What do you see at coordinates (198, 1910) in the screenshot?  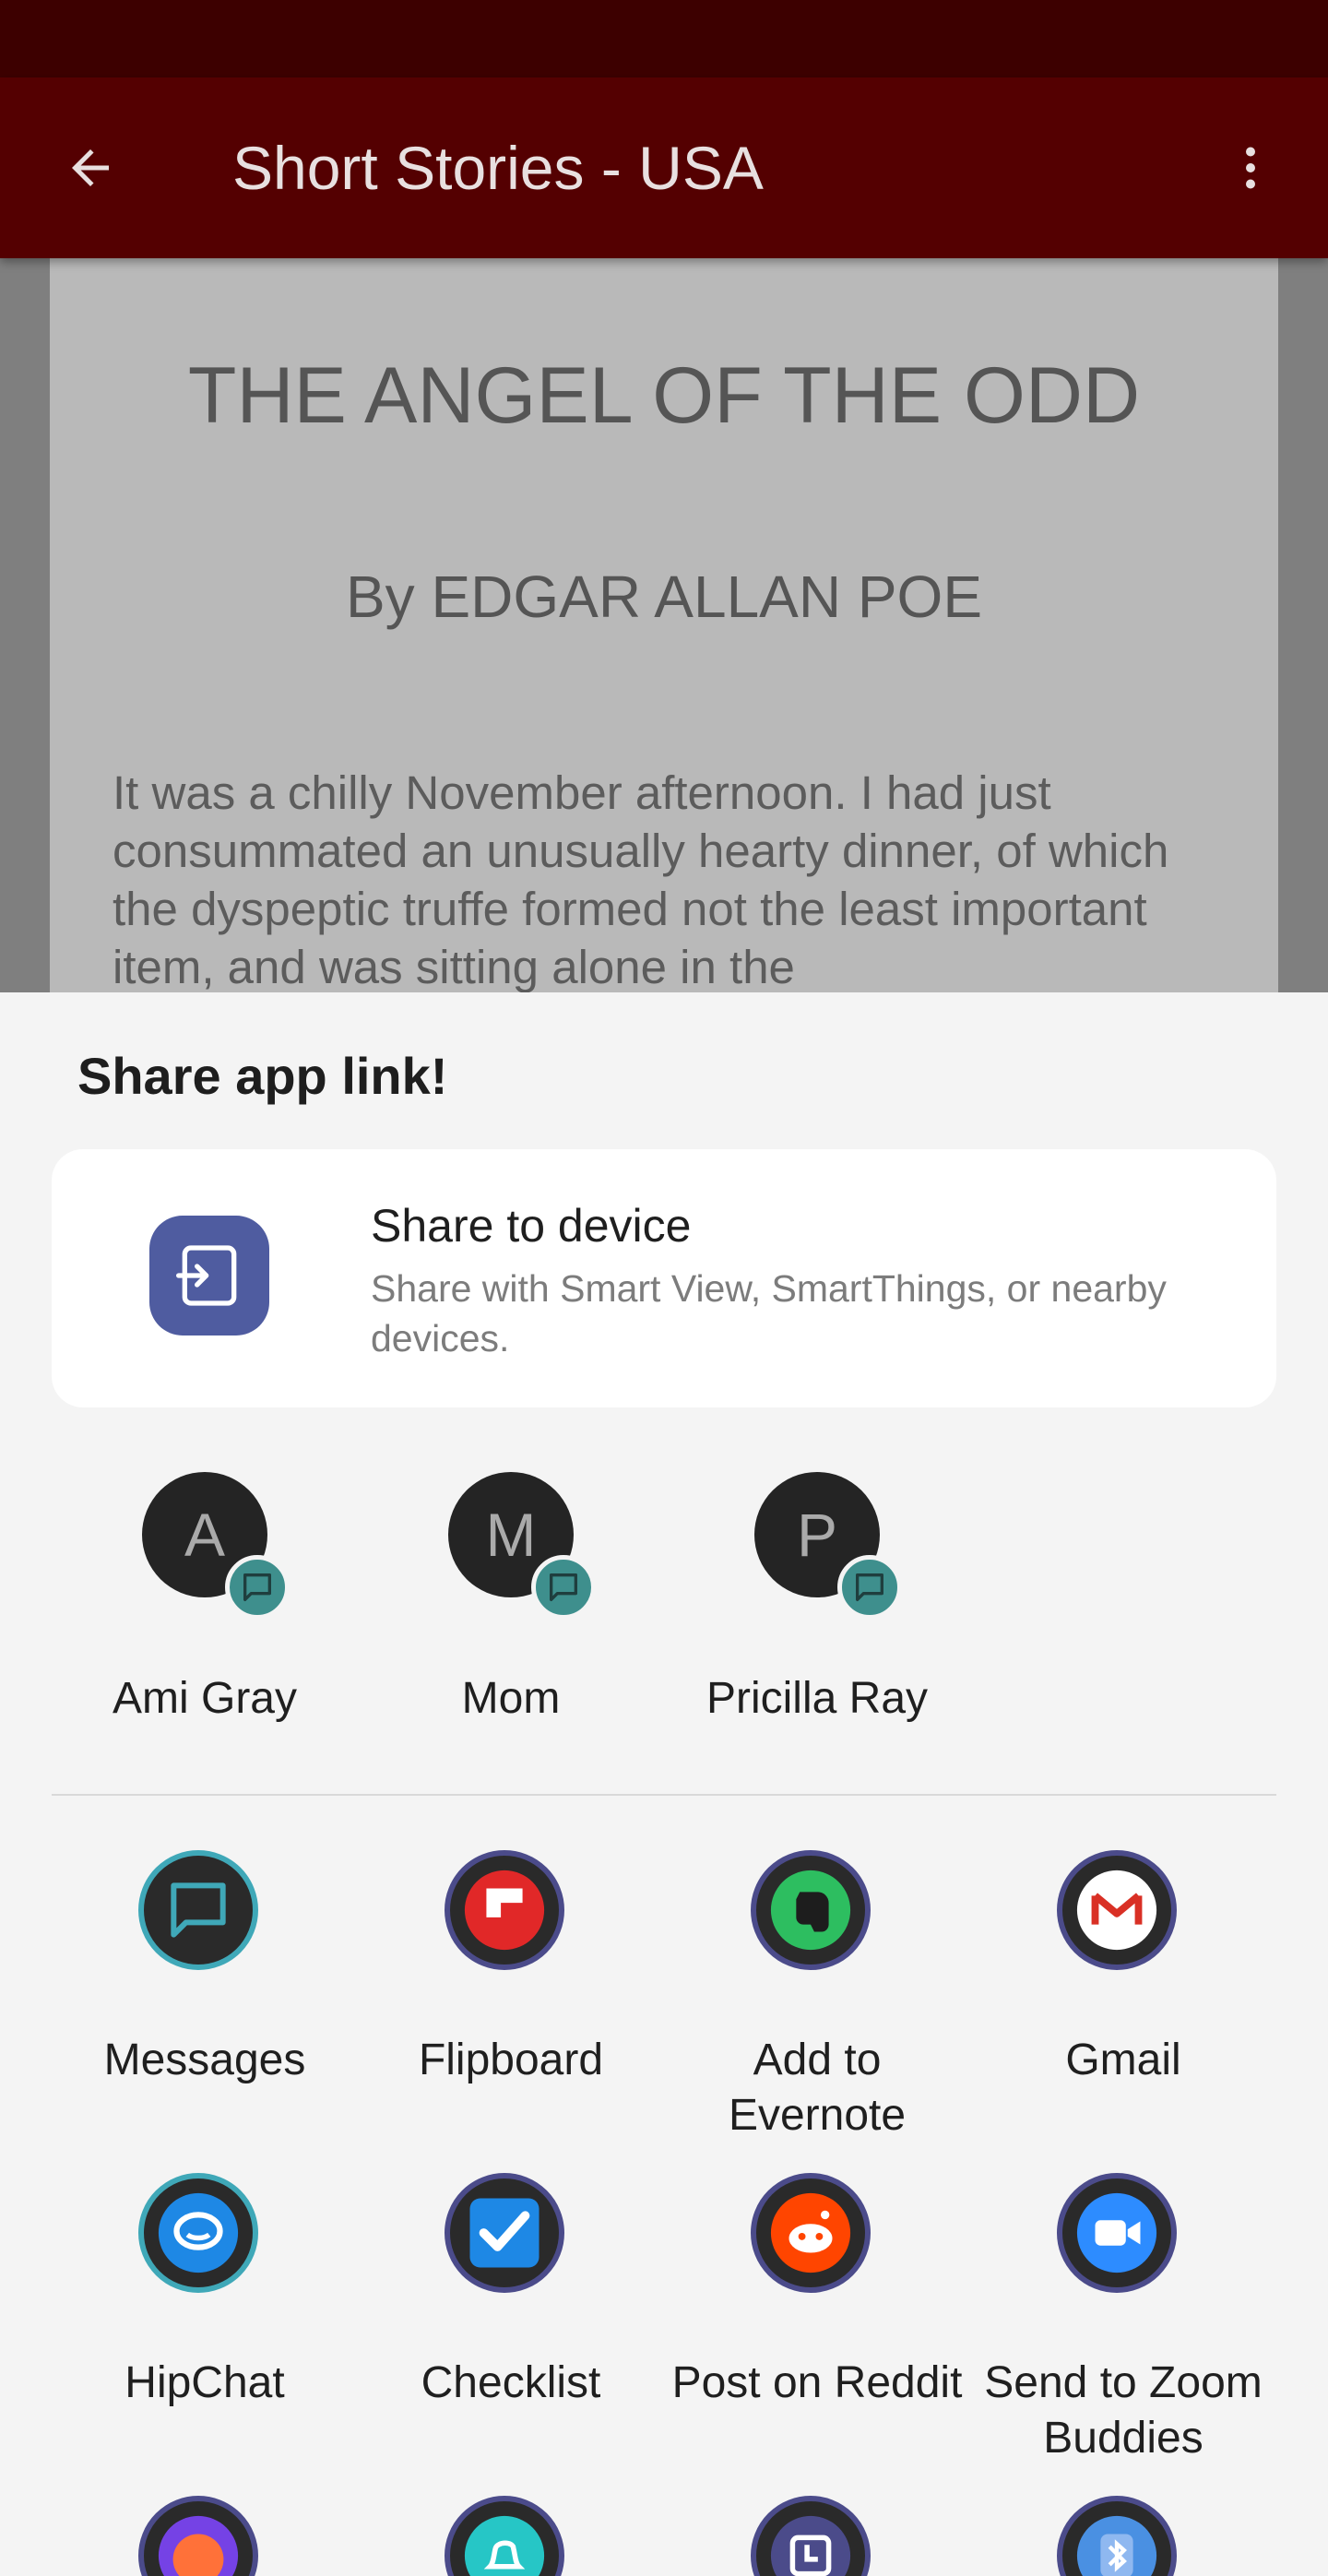 I see `messages-icon` at bounding box center [198, 1910].